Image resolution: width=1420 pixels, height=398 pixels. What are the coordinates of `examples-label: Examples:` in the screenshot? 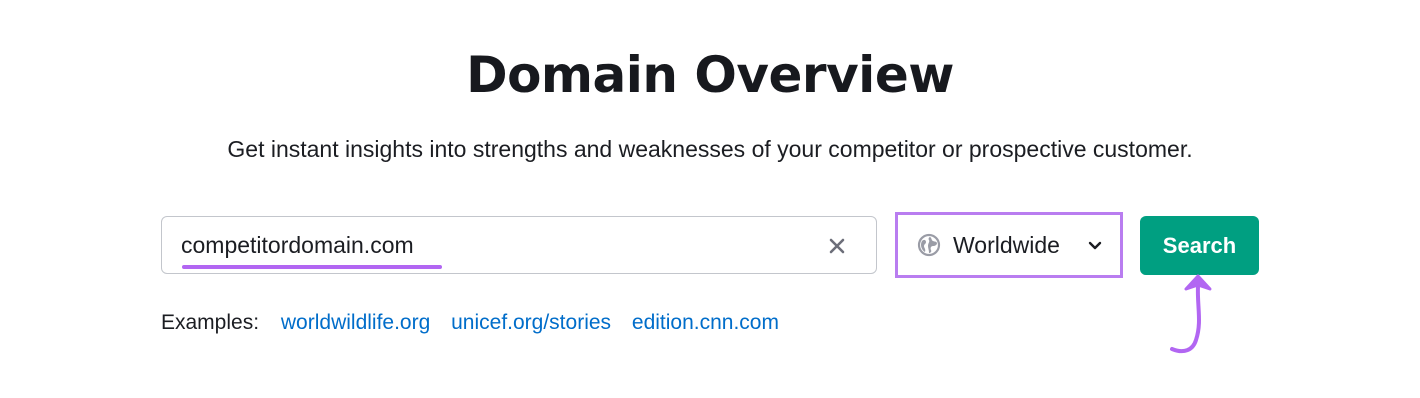 It's located at (210, 322).